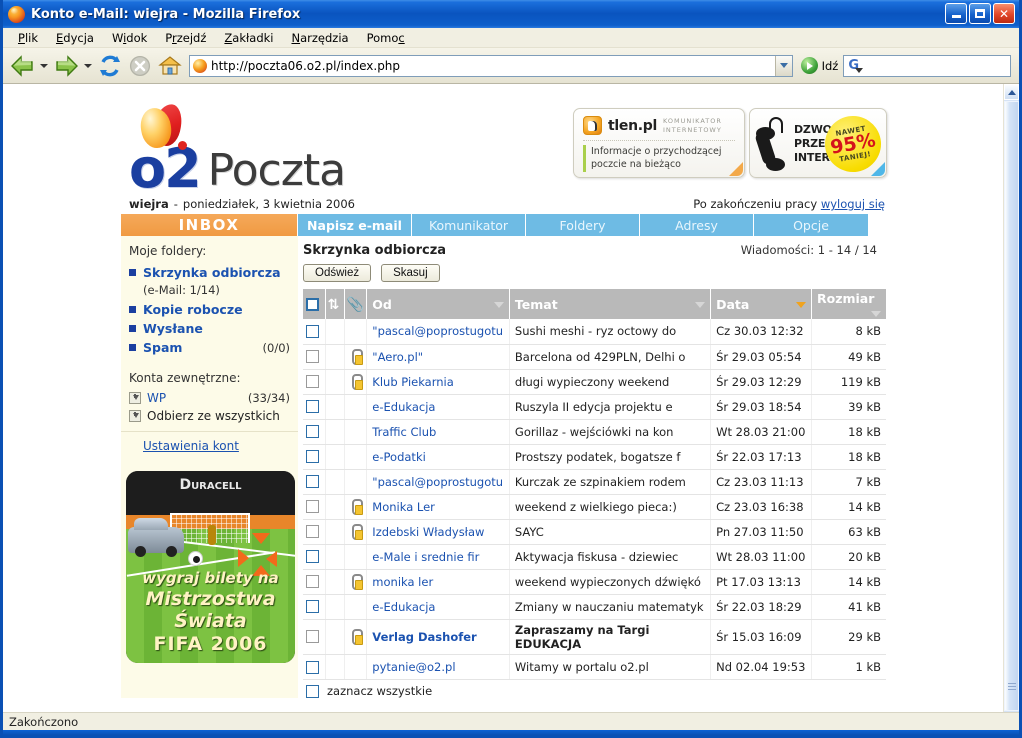 The image size is (1022, 738). I want to click on column-size: Rozmiar, so click(848, 304).